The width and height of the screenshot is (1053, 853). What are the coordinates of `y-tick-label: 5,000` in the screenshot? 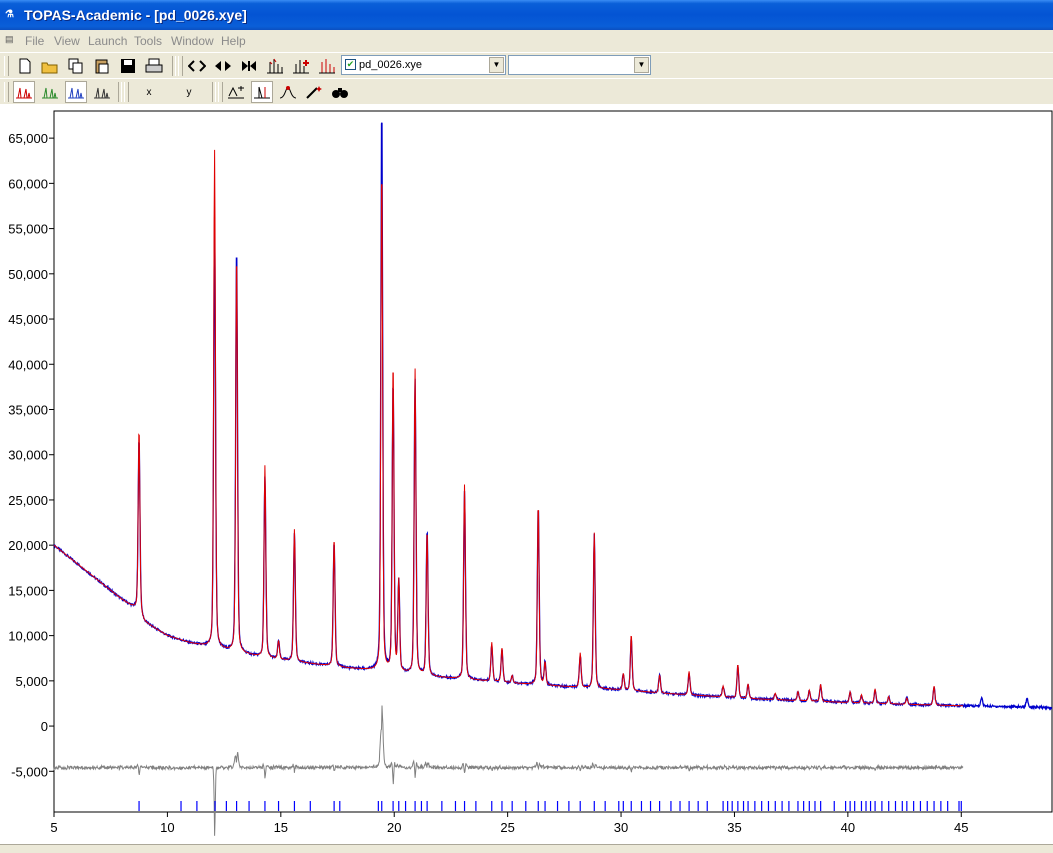 It's located at (31, 681).